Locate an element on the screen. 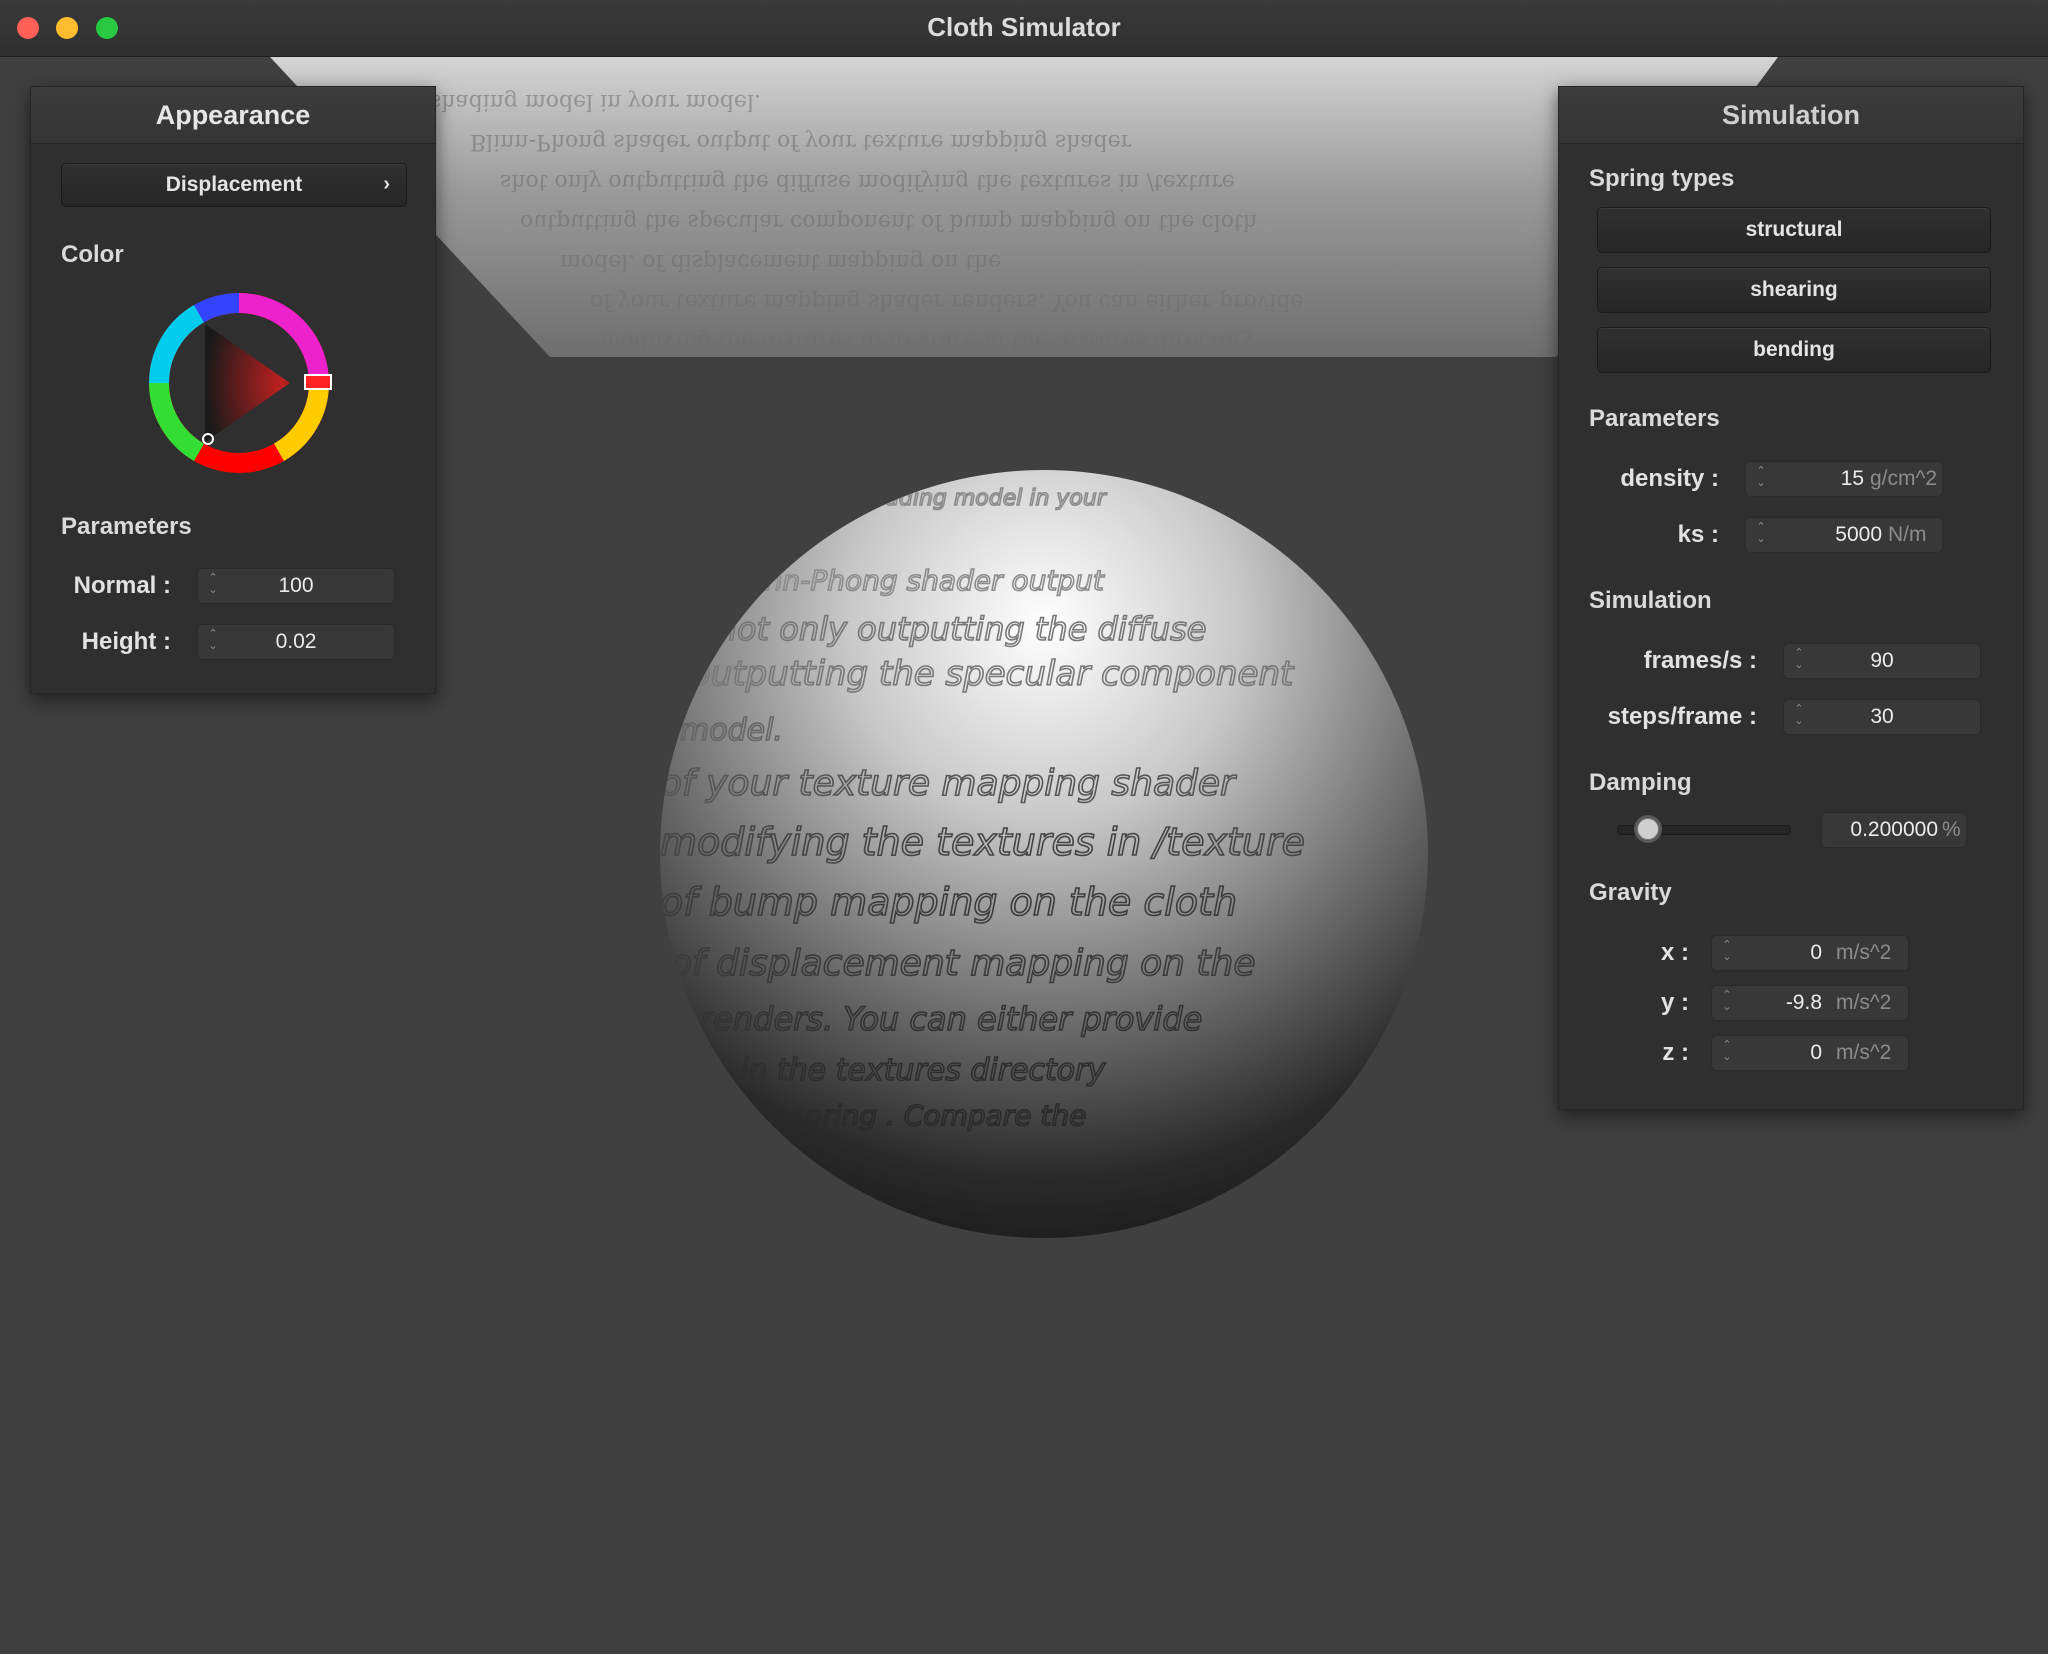 Image resolution: width=2048 pixels, height=1654 pixels. sphere-text: of displacement mapping on the is located at coordinates (963, 963).